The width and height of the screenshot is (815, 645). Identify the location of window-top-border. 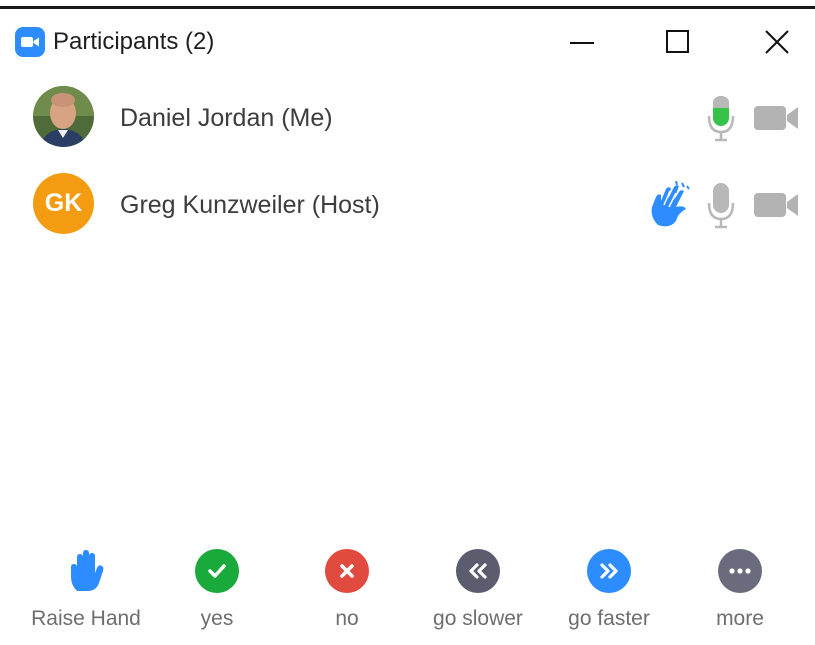
(407, 7).